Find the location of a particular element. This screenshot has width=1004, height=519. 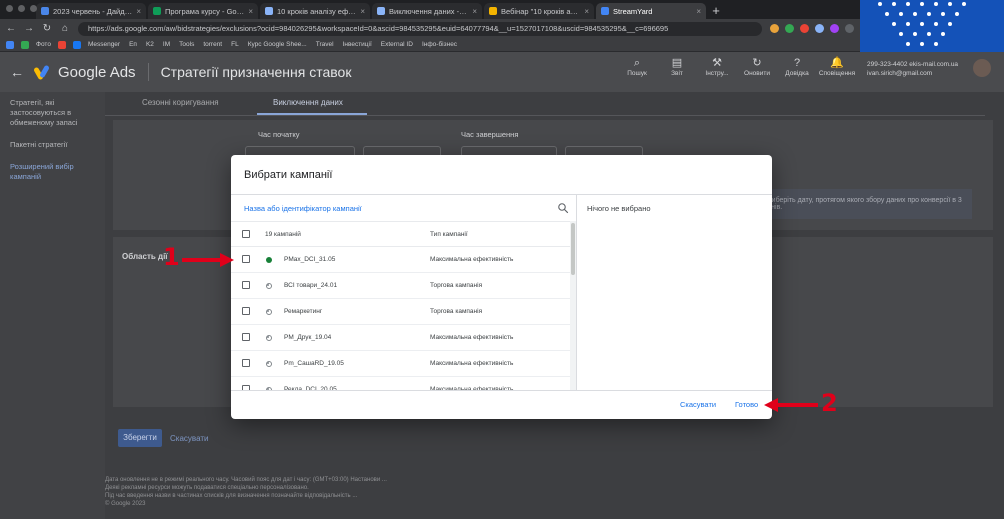

bookmark-item: Messenger is located at coordinates (104, 44).